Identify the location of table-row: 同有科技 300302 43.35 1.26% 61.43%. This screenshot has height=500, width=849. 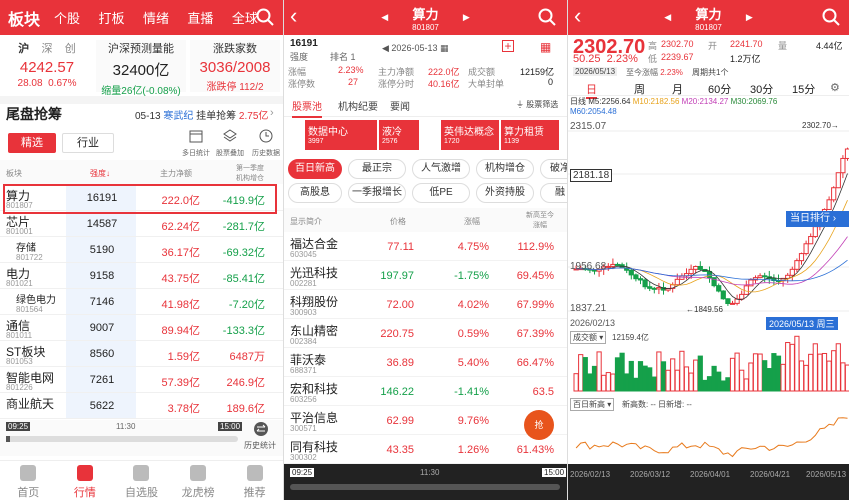
(425, 449).